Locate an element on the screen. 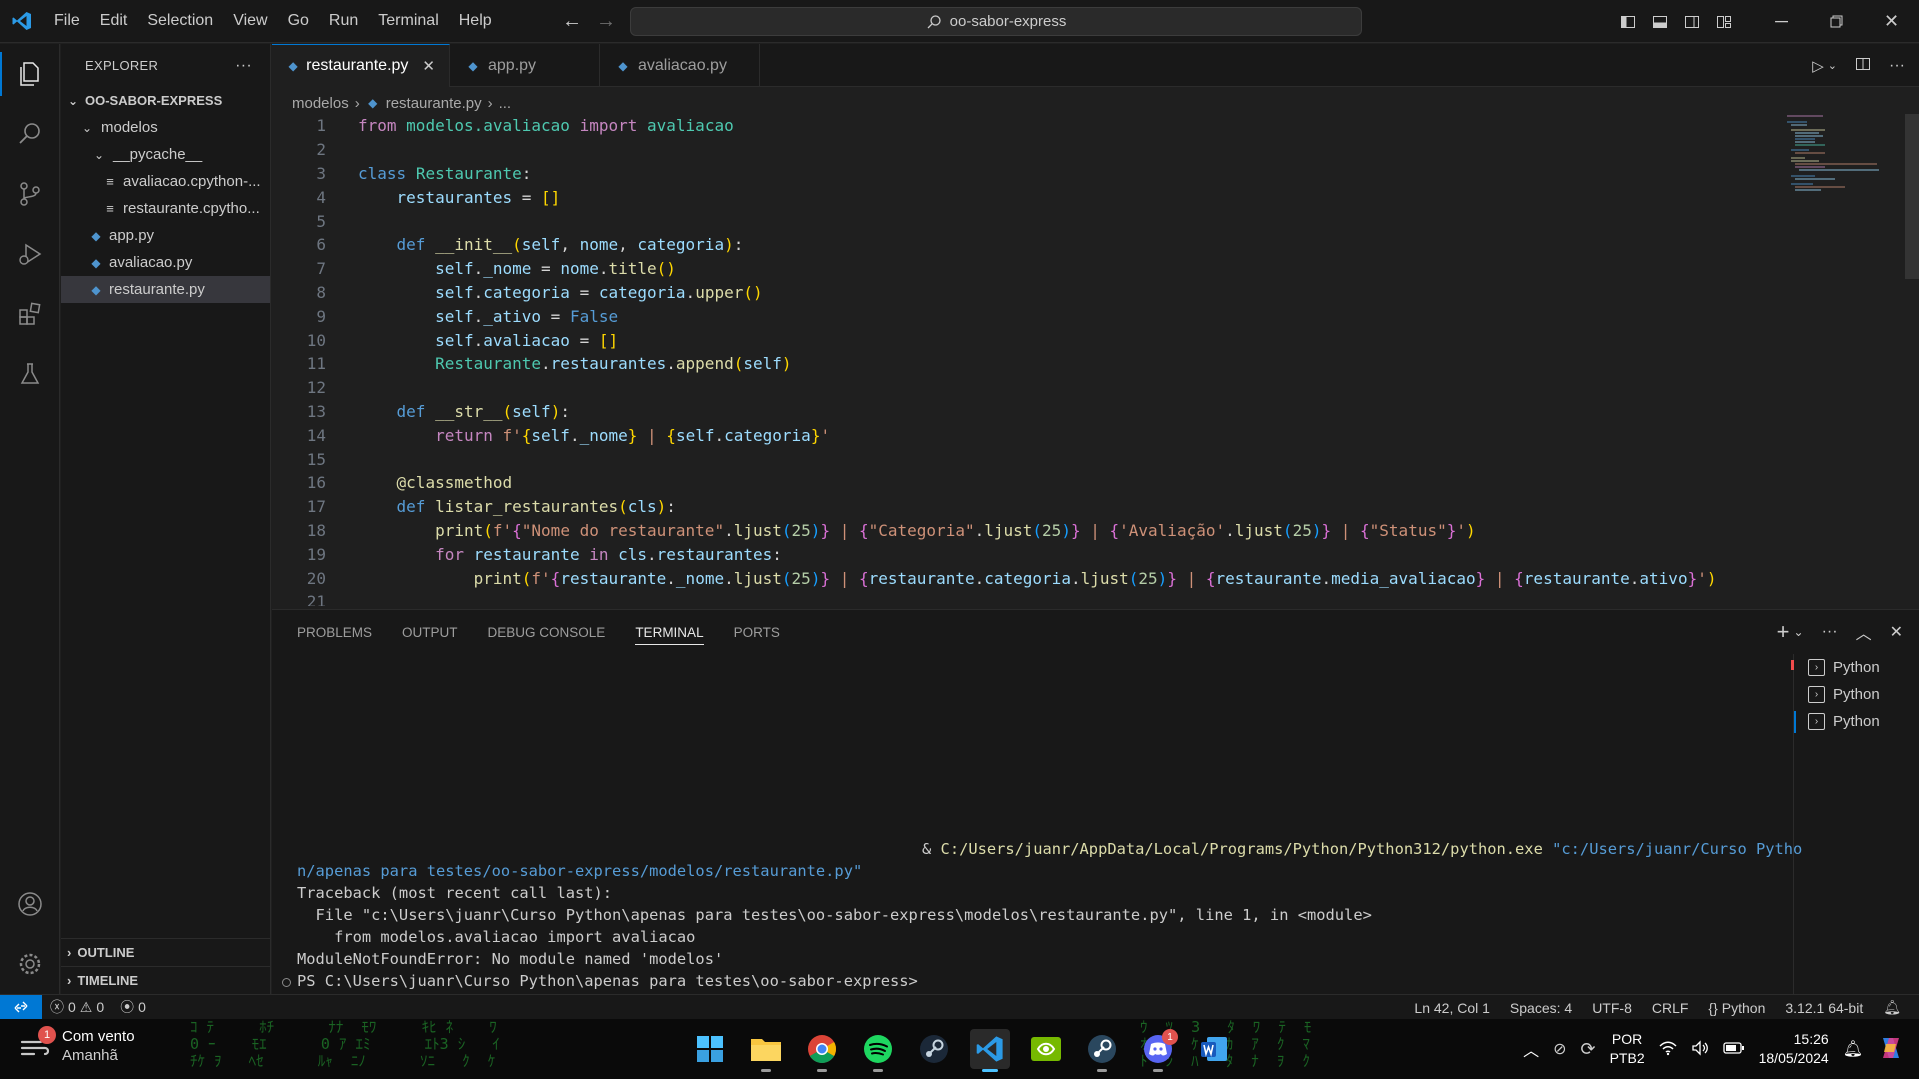 This screenshot has height=1079, width=1919. split-editor-icon is located at coordinates (1863, 66).